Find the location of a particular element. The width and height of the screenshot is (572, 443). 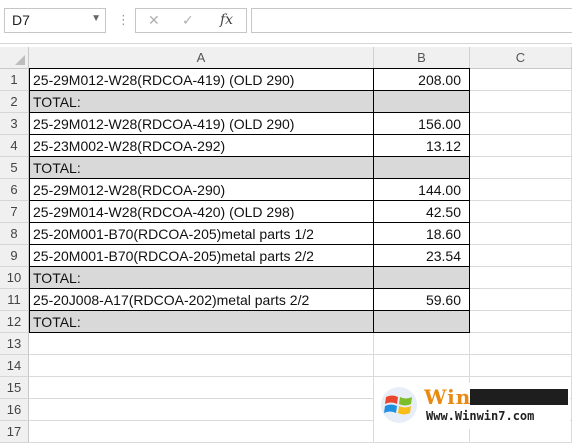

watermark-url: Www.Winwin7.com is located at coordinates (480, 416).